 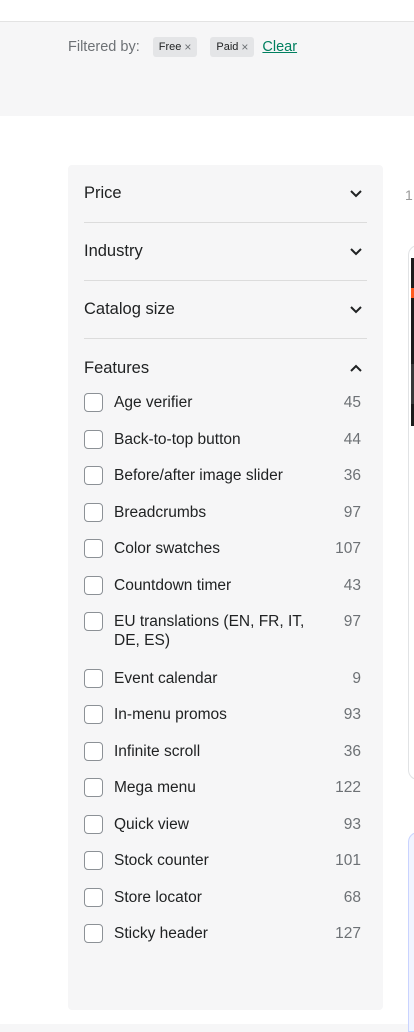 What do you see at coordinates (356, 678) in the screenshot?
I see `feature-count: 9` at bounding box center [356, 678].